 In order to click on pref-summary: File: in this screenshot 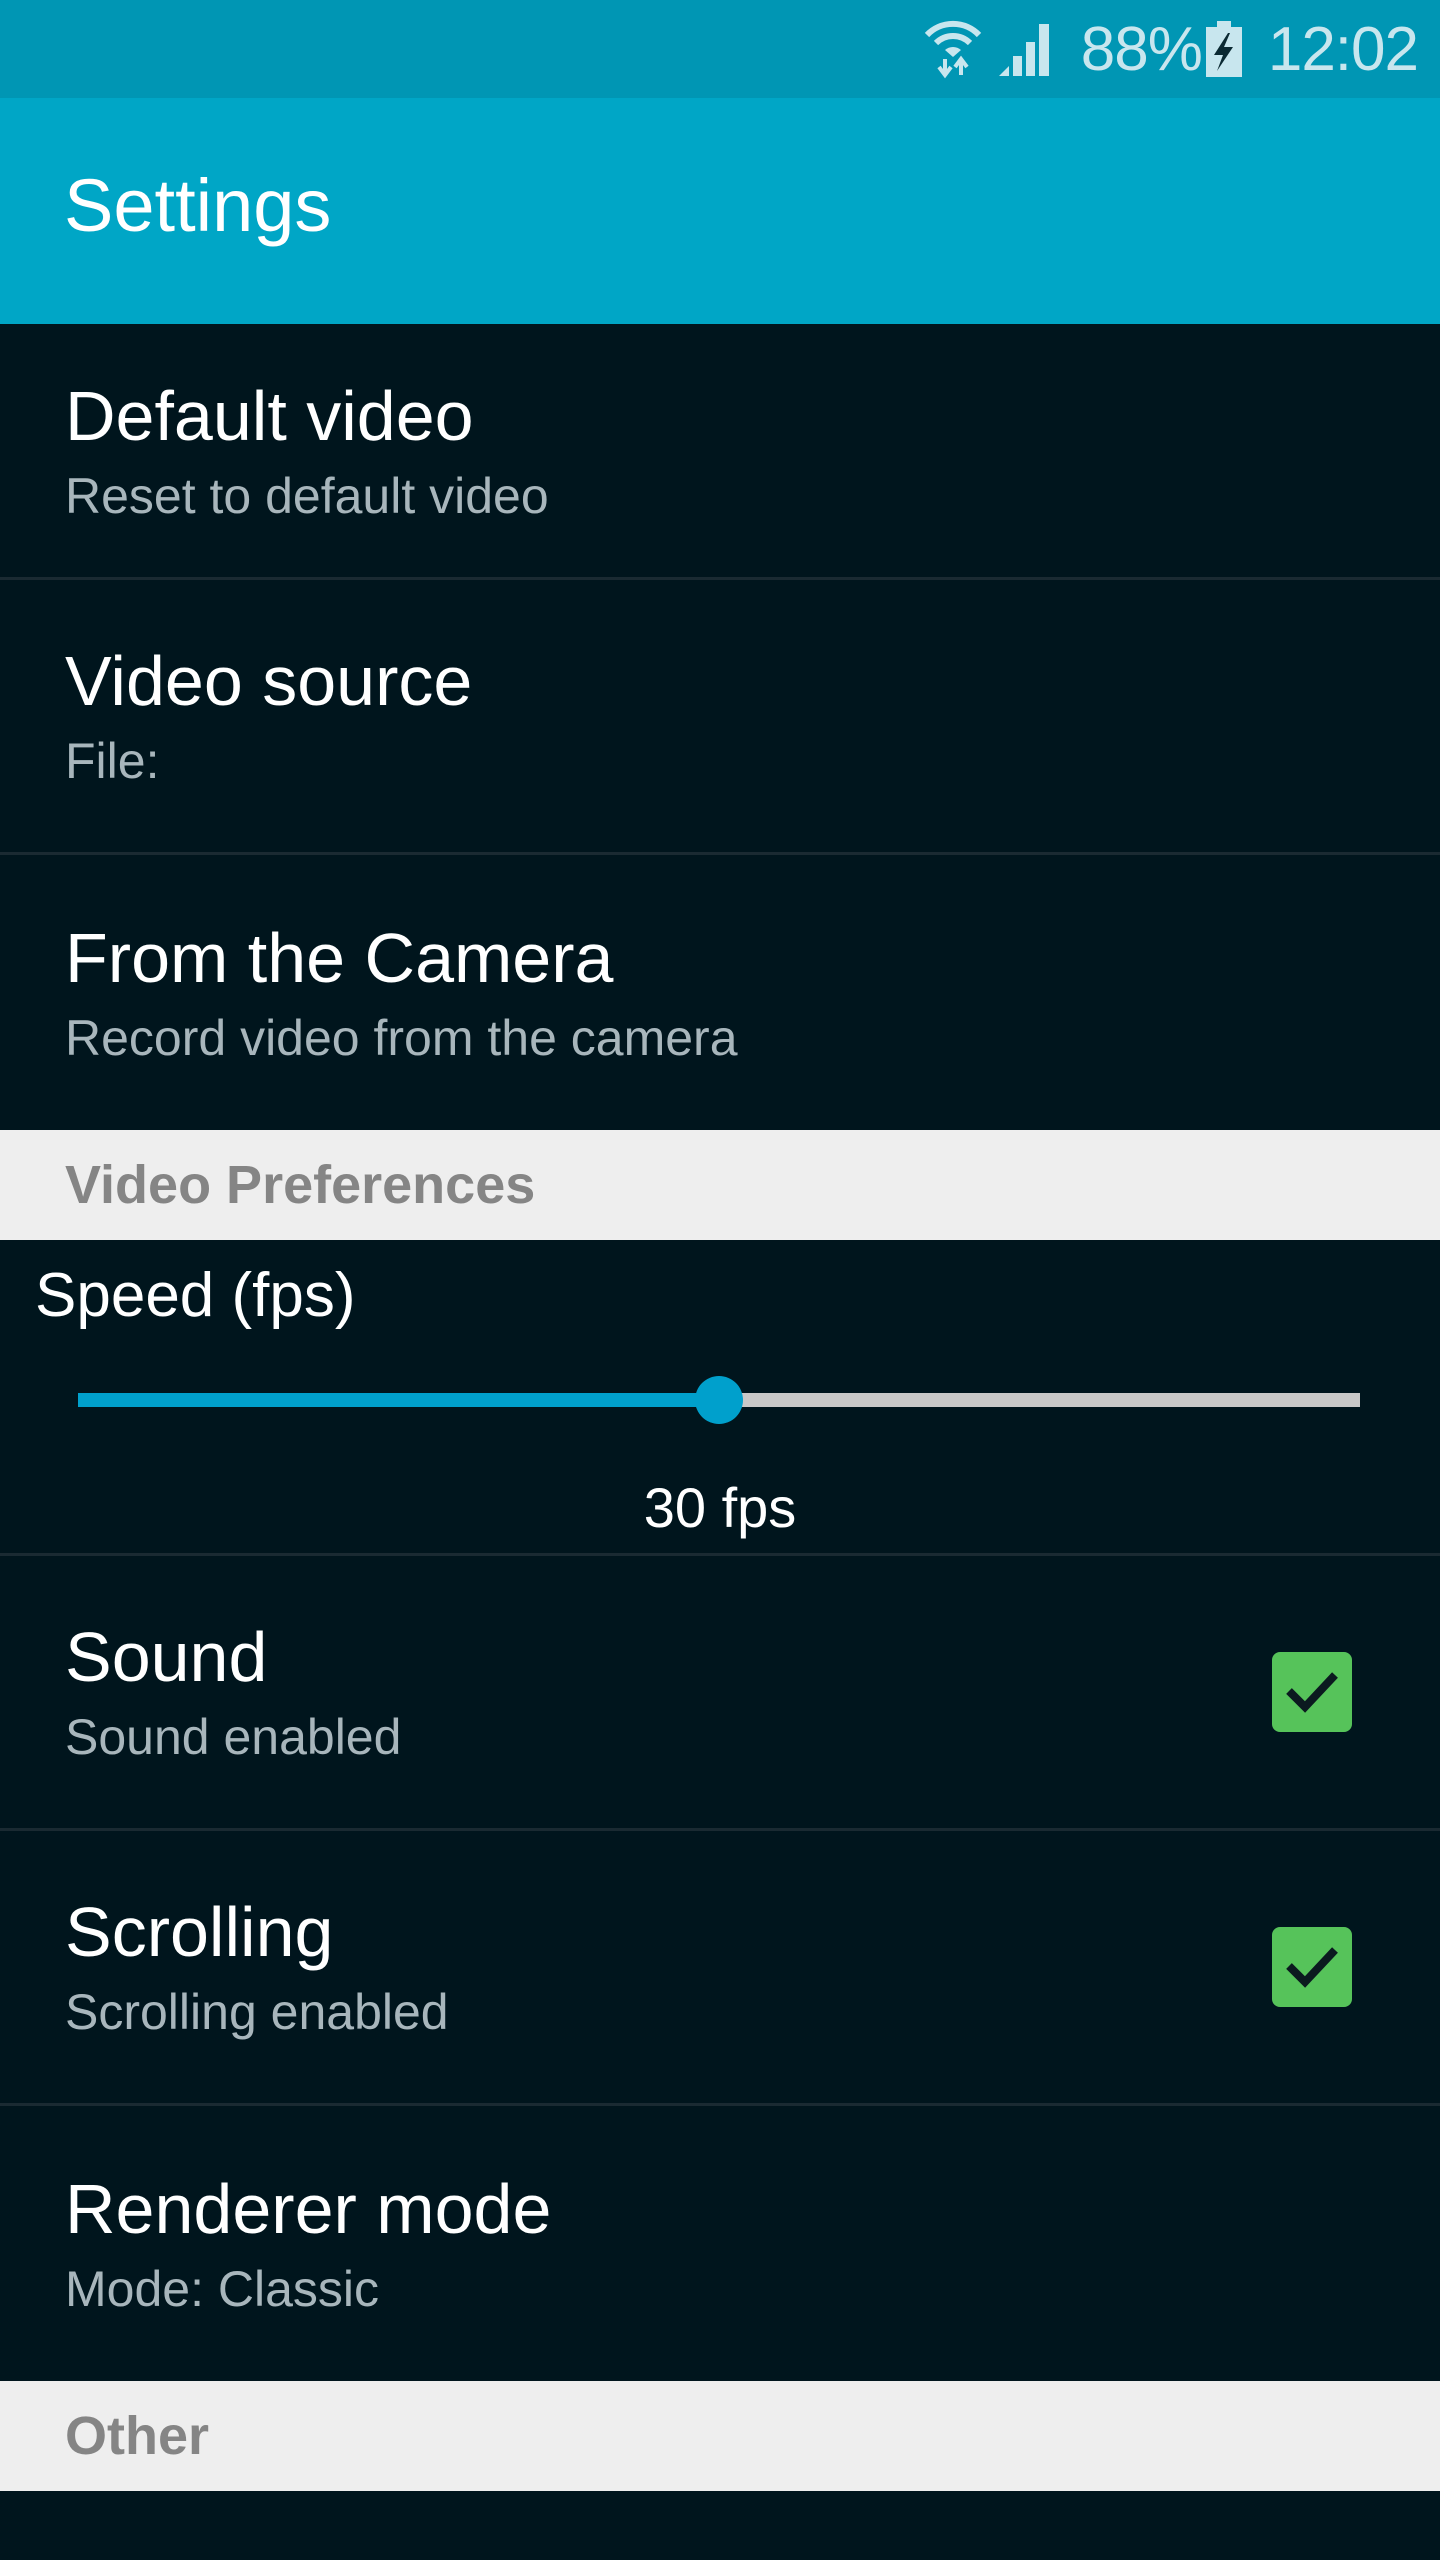, I will do `click(112, 761)`.